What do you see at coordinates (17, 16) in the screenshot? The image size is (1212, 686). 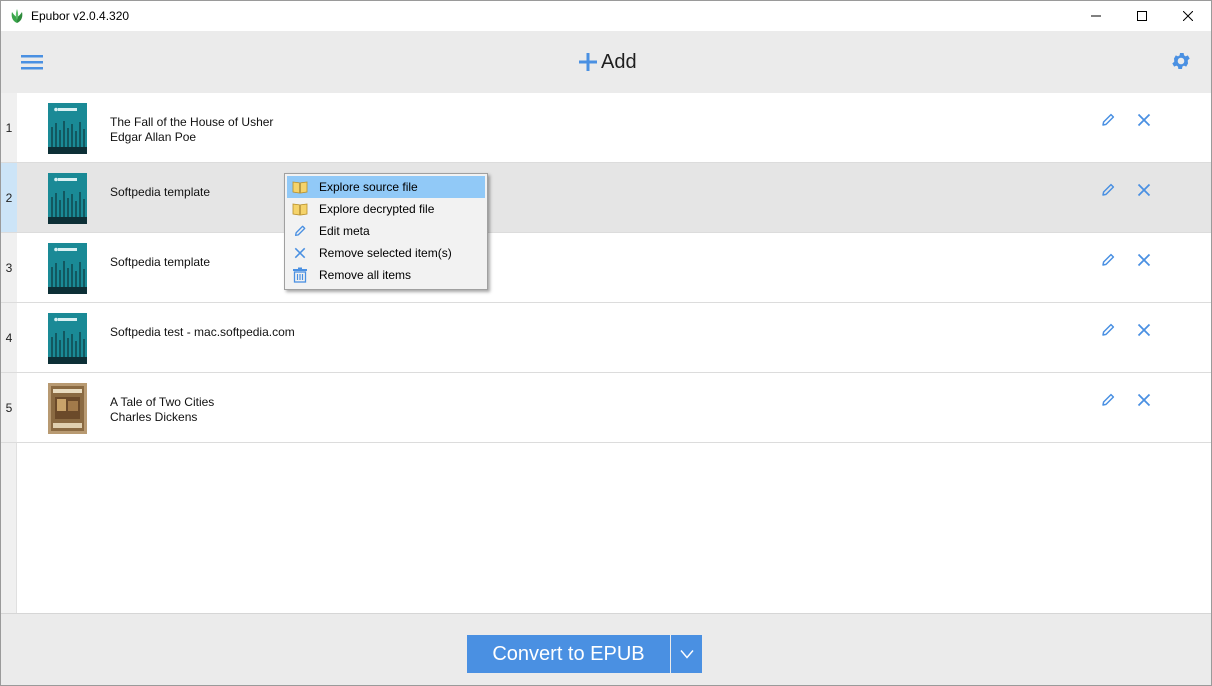 I see `epubor-logo-icon` at bounding box center [17, 16].